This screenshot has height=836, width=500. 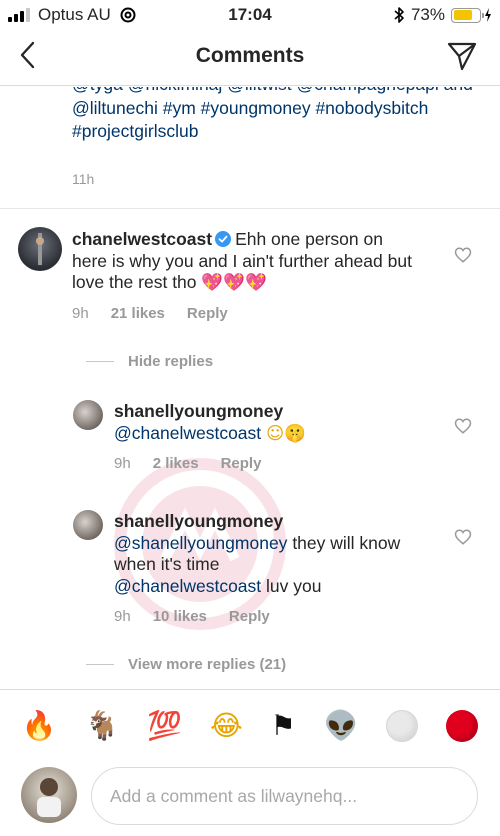 I want to click on fire-emoji-button: 🔥, so click(x=39, y=725).